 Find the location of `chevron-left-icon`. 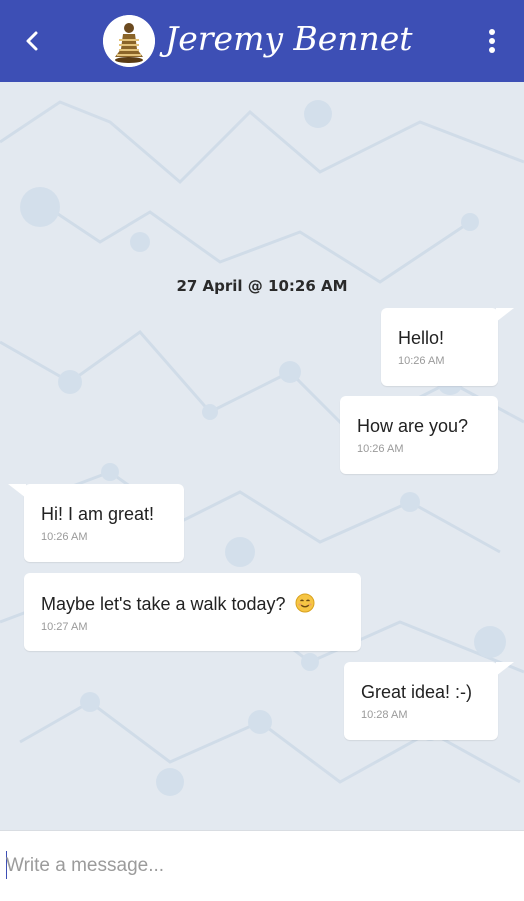

chevron-left-icon is located at coordinates (32, 41).